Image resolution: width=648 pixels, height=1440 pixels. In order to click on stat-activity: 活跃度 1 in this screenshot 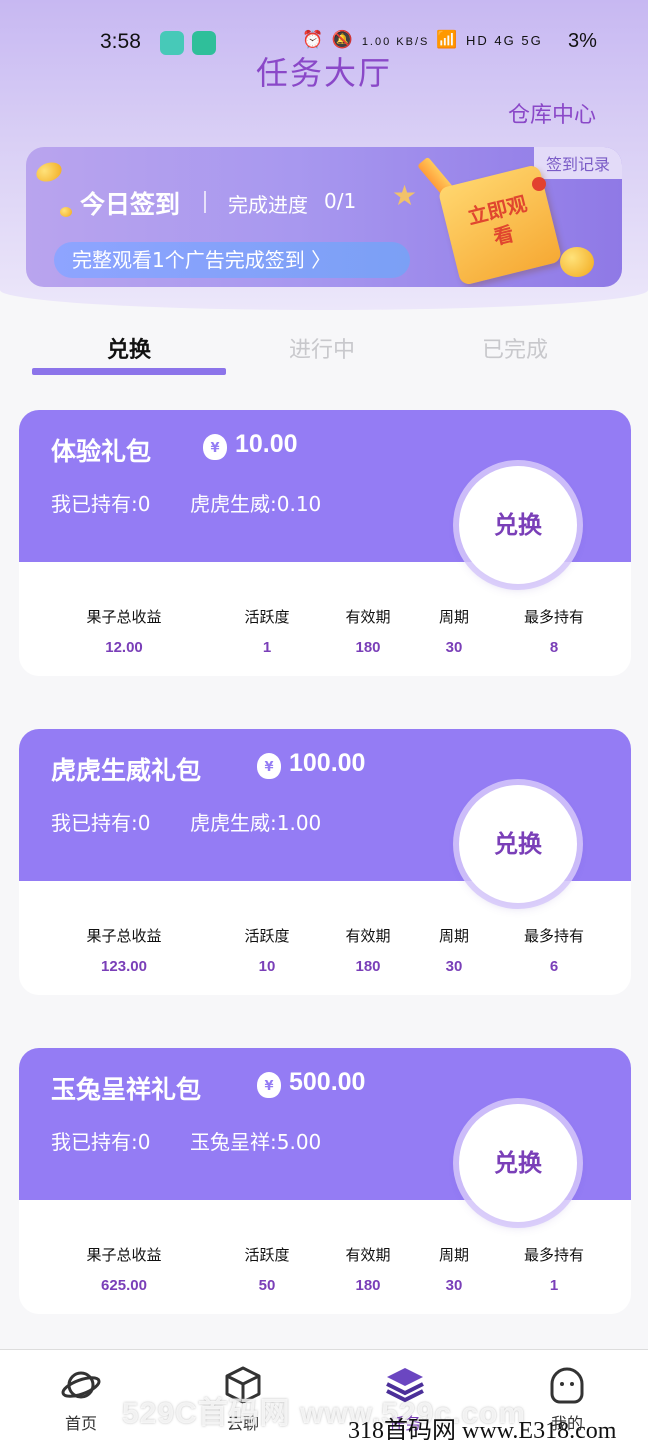, I will do `click(266, 631)`.